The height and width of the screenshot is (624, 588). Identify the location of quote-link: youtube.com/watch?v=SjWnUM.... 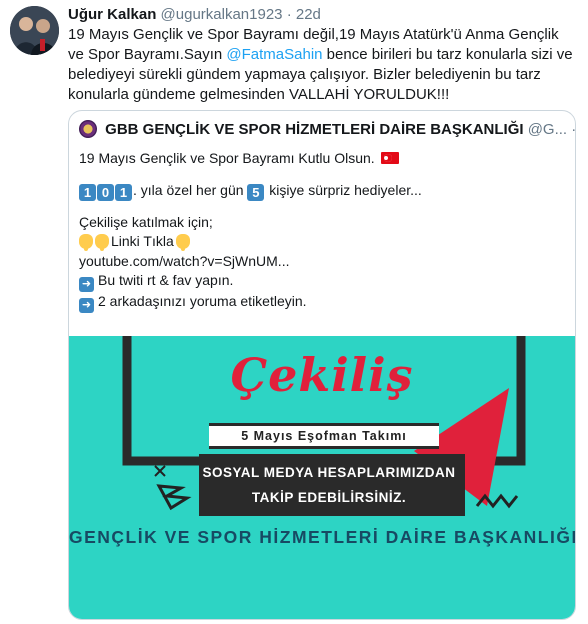
(184, 260).